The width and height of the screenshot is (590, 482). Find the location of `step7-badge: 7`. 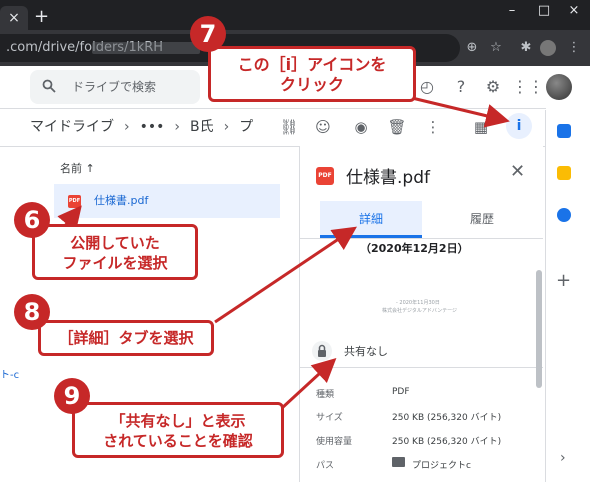

step7-badge: 7 is located at coordinates (208, 34).